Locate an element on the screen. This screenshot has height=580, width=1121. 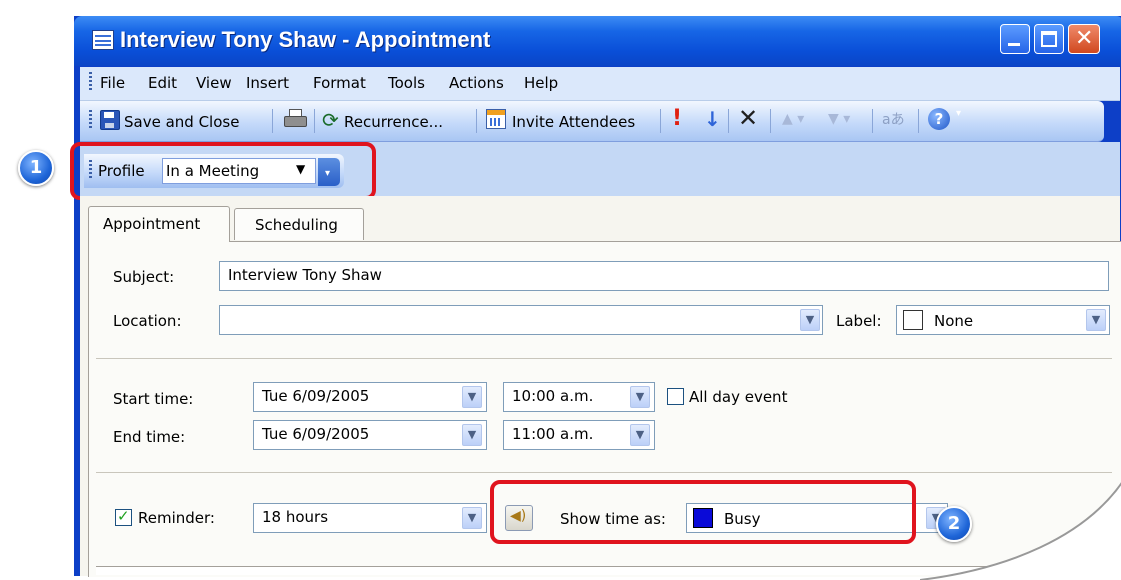
label-label: Label: is located at coordinates (859, 321).